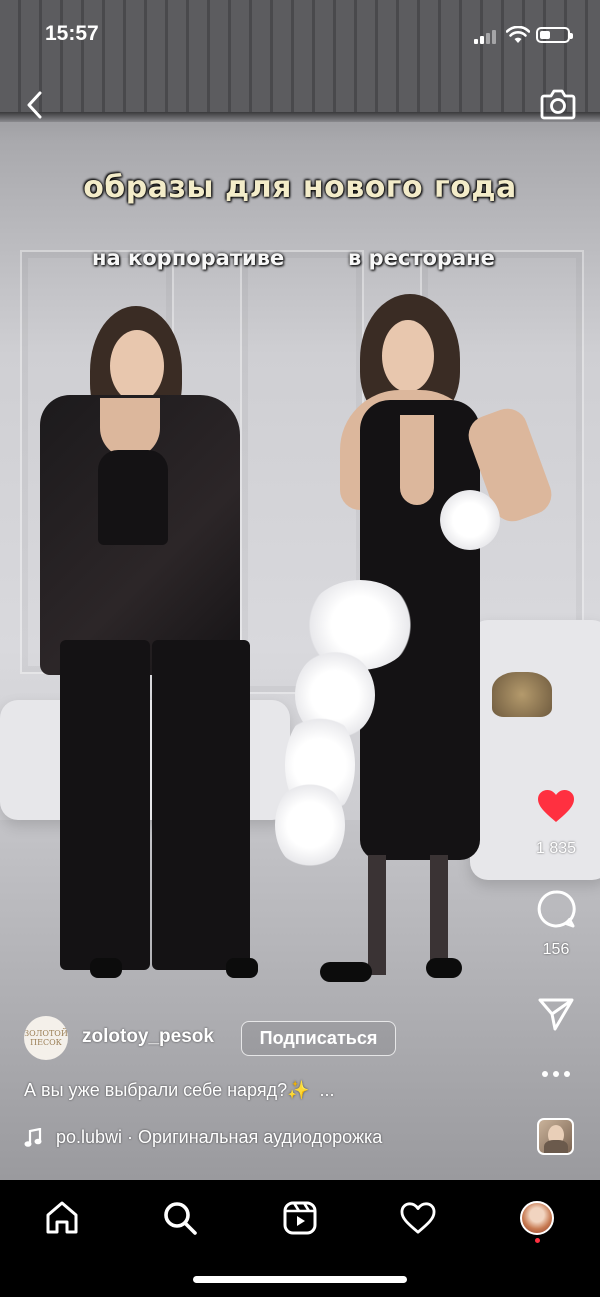  Describe the element at coordinates (300, 117) in the screenshot. I see `ceiling-edge` at that location.